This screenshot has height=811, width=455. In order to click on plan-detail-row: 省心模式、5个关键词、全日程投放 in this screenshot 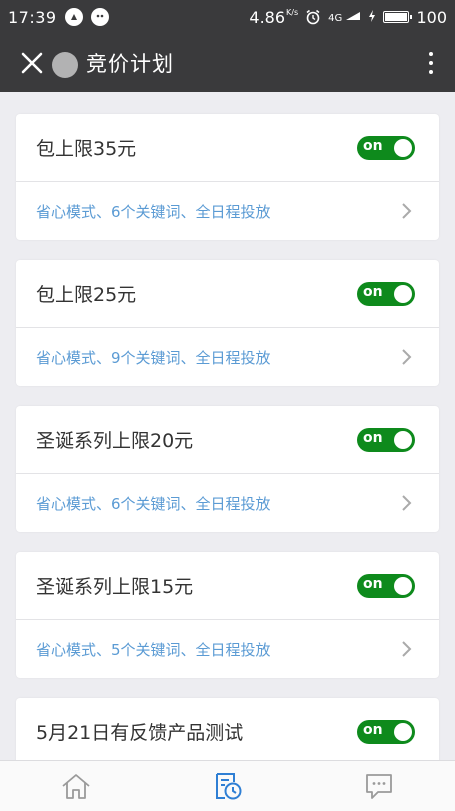, I will do `click(227, 649)`.